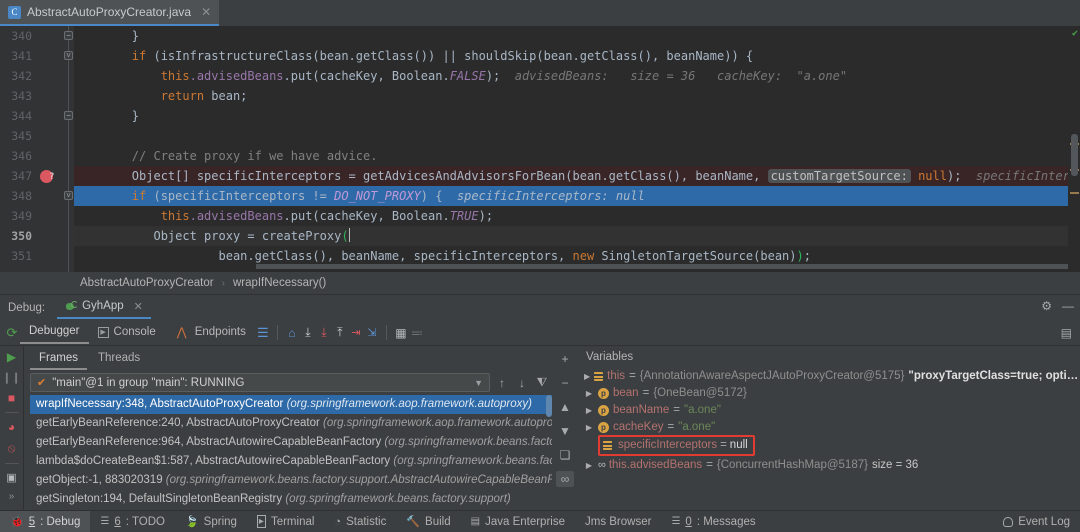 The width and height of the screenshot is (1080, 532). Describe the element at coordinates (12, 496) in the screenshot. I see `more-icon: »` at that location.